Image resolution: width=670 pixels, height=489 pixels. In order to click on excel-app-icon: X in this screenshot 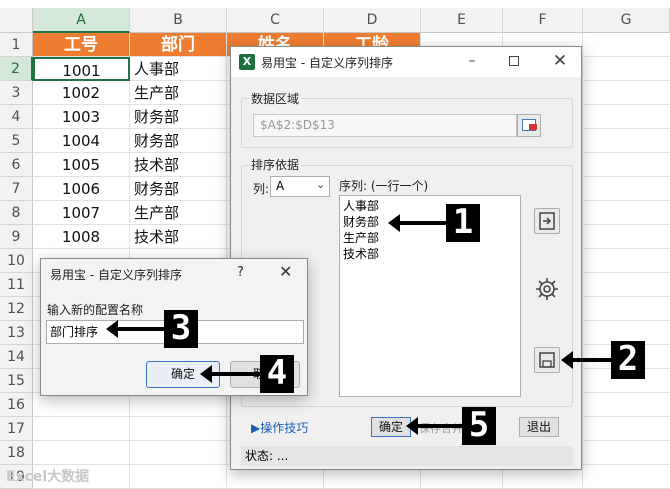, I will do `click(247, 62)`.